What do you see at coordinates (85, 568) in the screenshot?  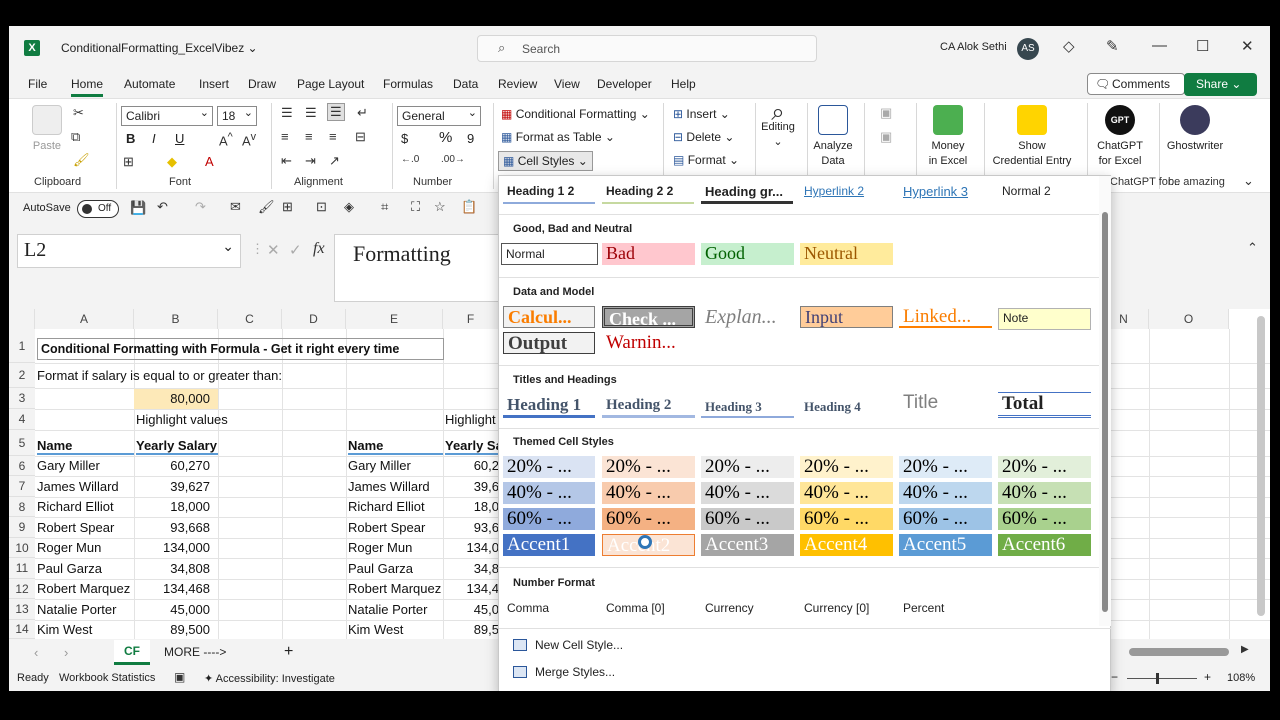 I see `name-cell: Paul Garza` at bounding box center [85, 568].